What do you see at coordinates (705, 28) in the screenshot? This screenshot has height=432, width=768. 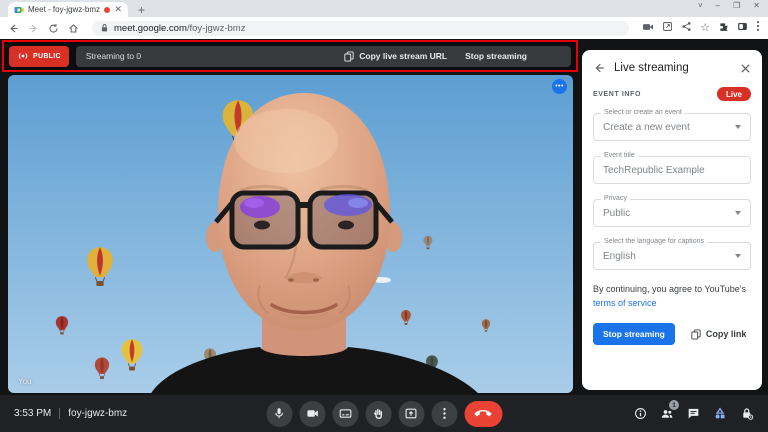 I see `bookmark-star-icon: ☆` at bounding box center [705, 28].